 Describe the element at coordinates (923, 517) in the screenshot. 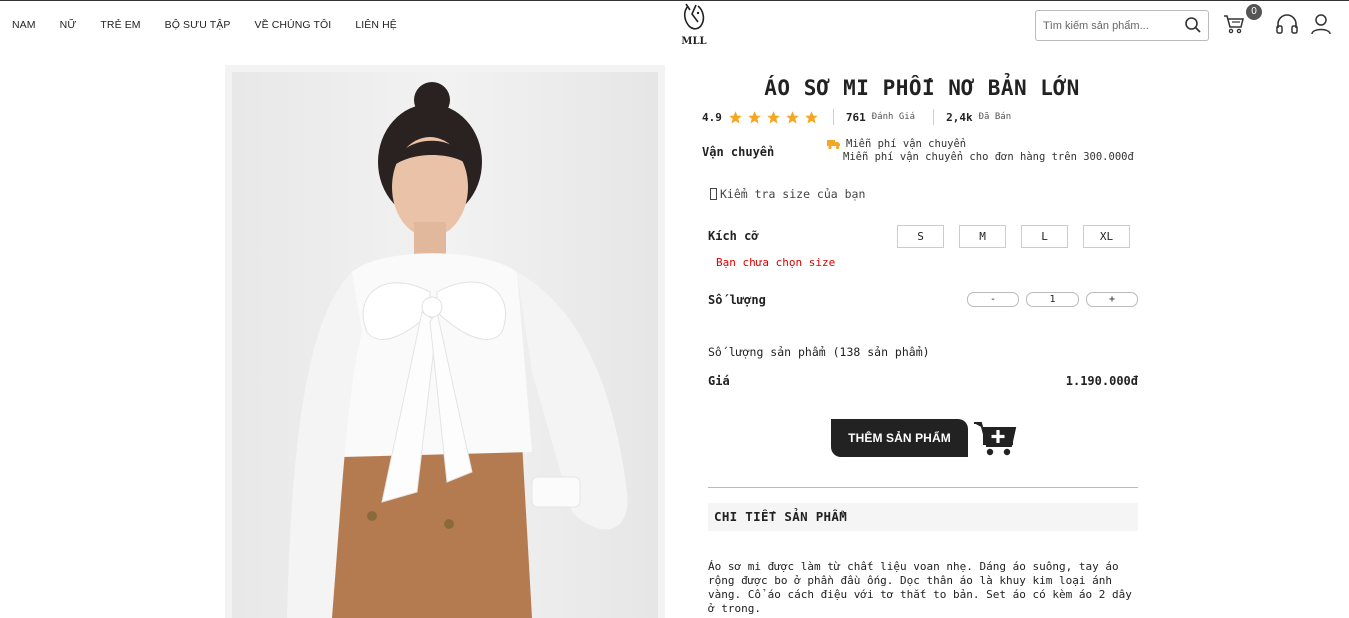

I see `product-detail-heading: CHI TIẾT SẢN PHẨM` at that location.